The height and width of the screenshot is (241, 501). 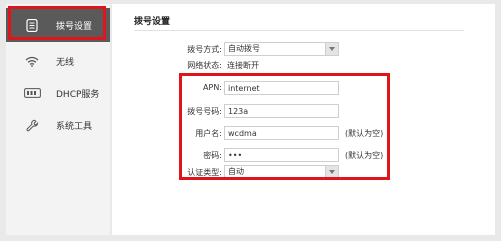 What do you see at coordinates (281, 155) in the screenshot?
I see `password-input` at bounding box center [281, 155].